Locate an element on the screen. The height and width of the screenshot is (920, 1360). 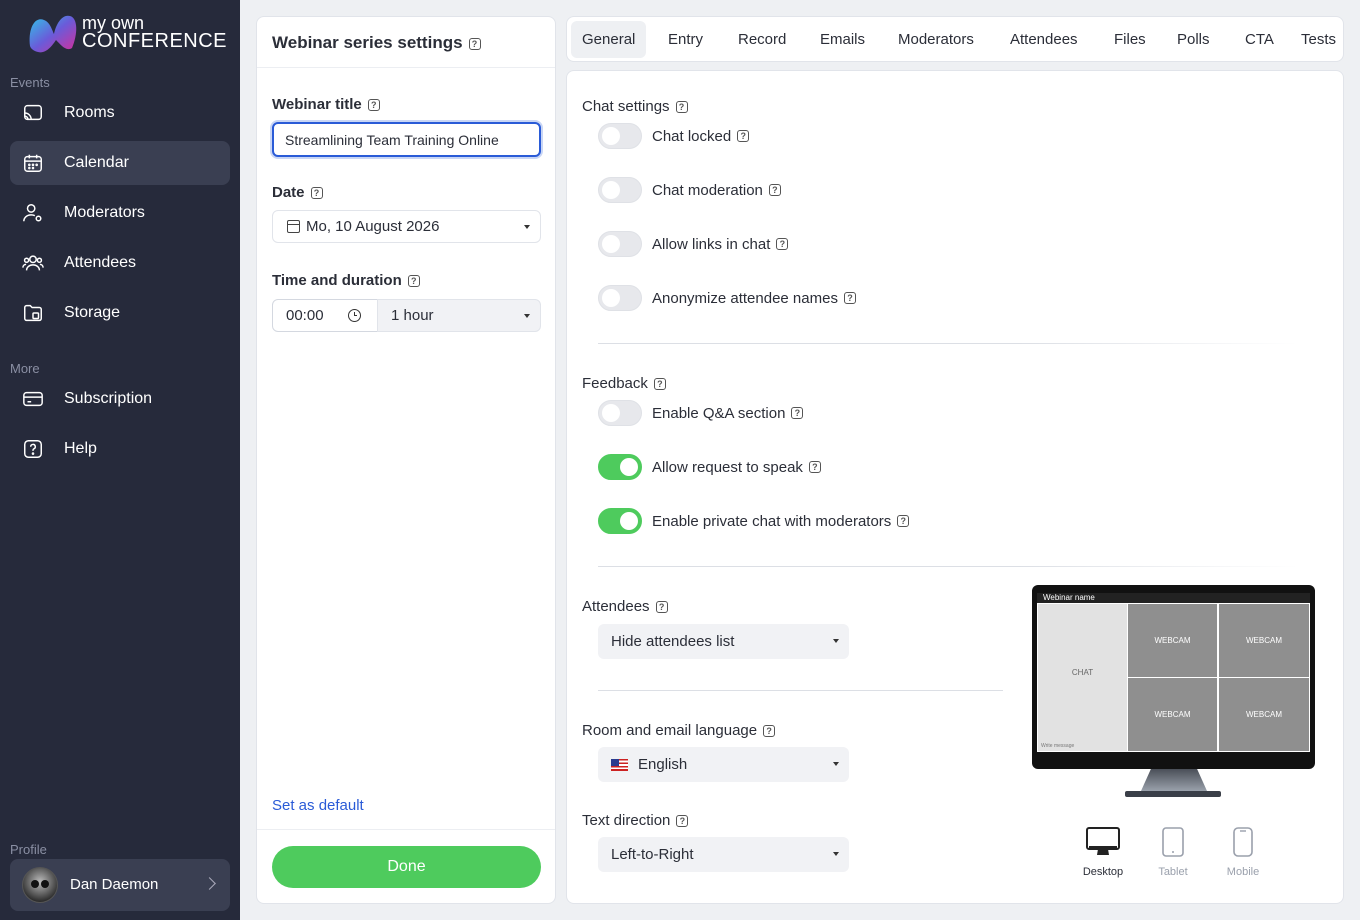
sidebar-item-help: Help is located at coordinates (120, 449).